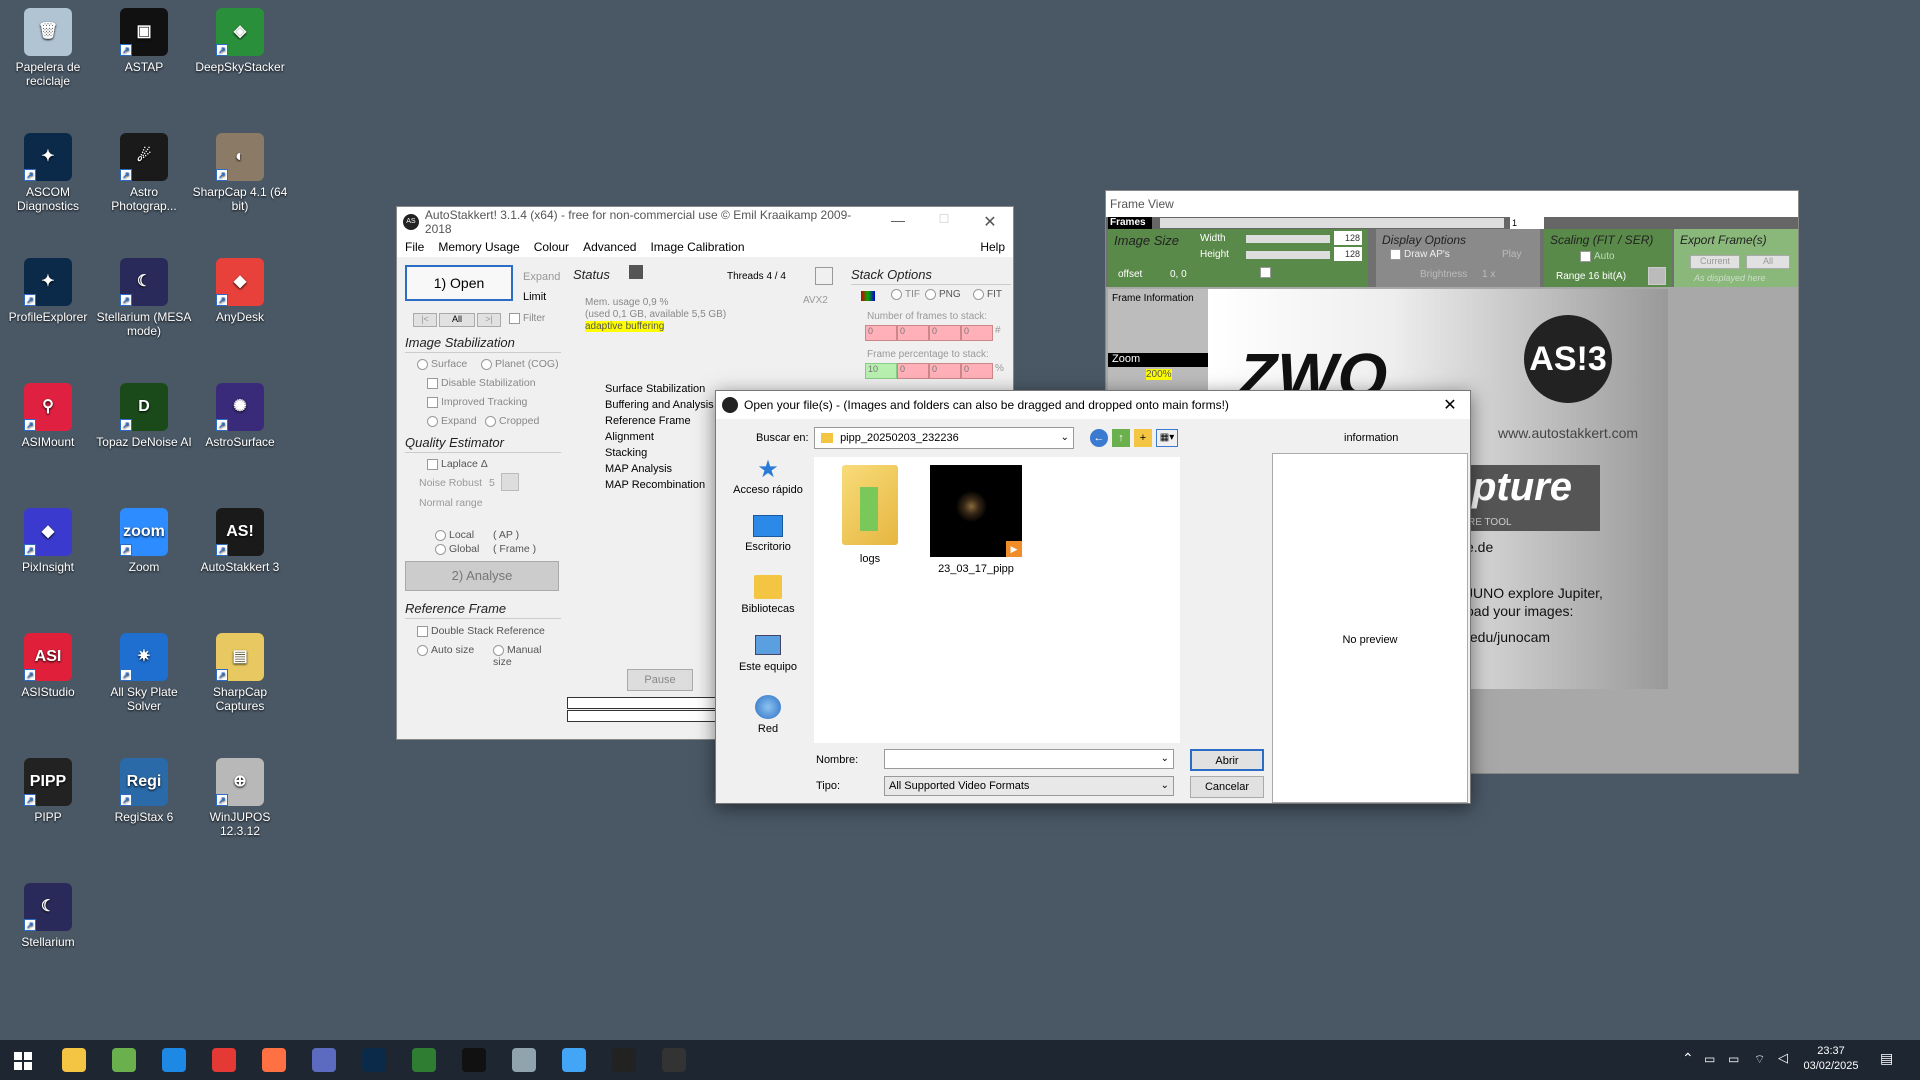  What do you see at coordinates (1029, 786) in the screenshot?
I see `type-select: All Supported Video Formats ⌄` at bounding box center [1029, 786].